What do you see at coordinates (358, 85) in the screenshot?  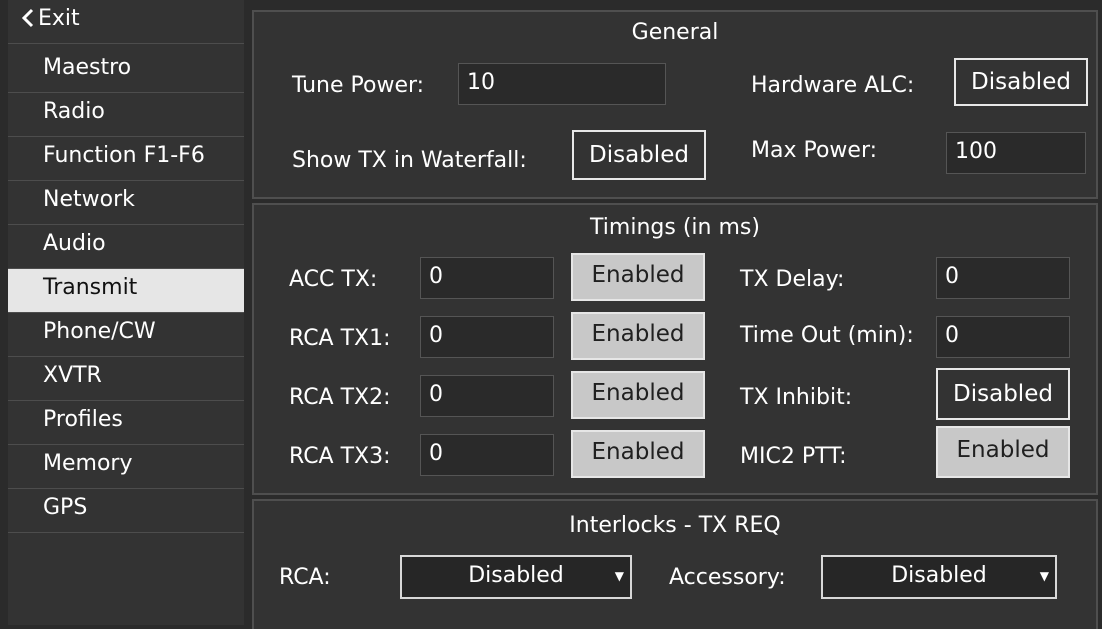 I see `tune-power-label: Tune Power:` at bounding box center [358, 85].